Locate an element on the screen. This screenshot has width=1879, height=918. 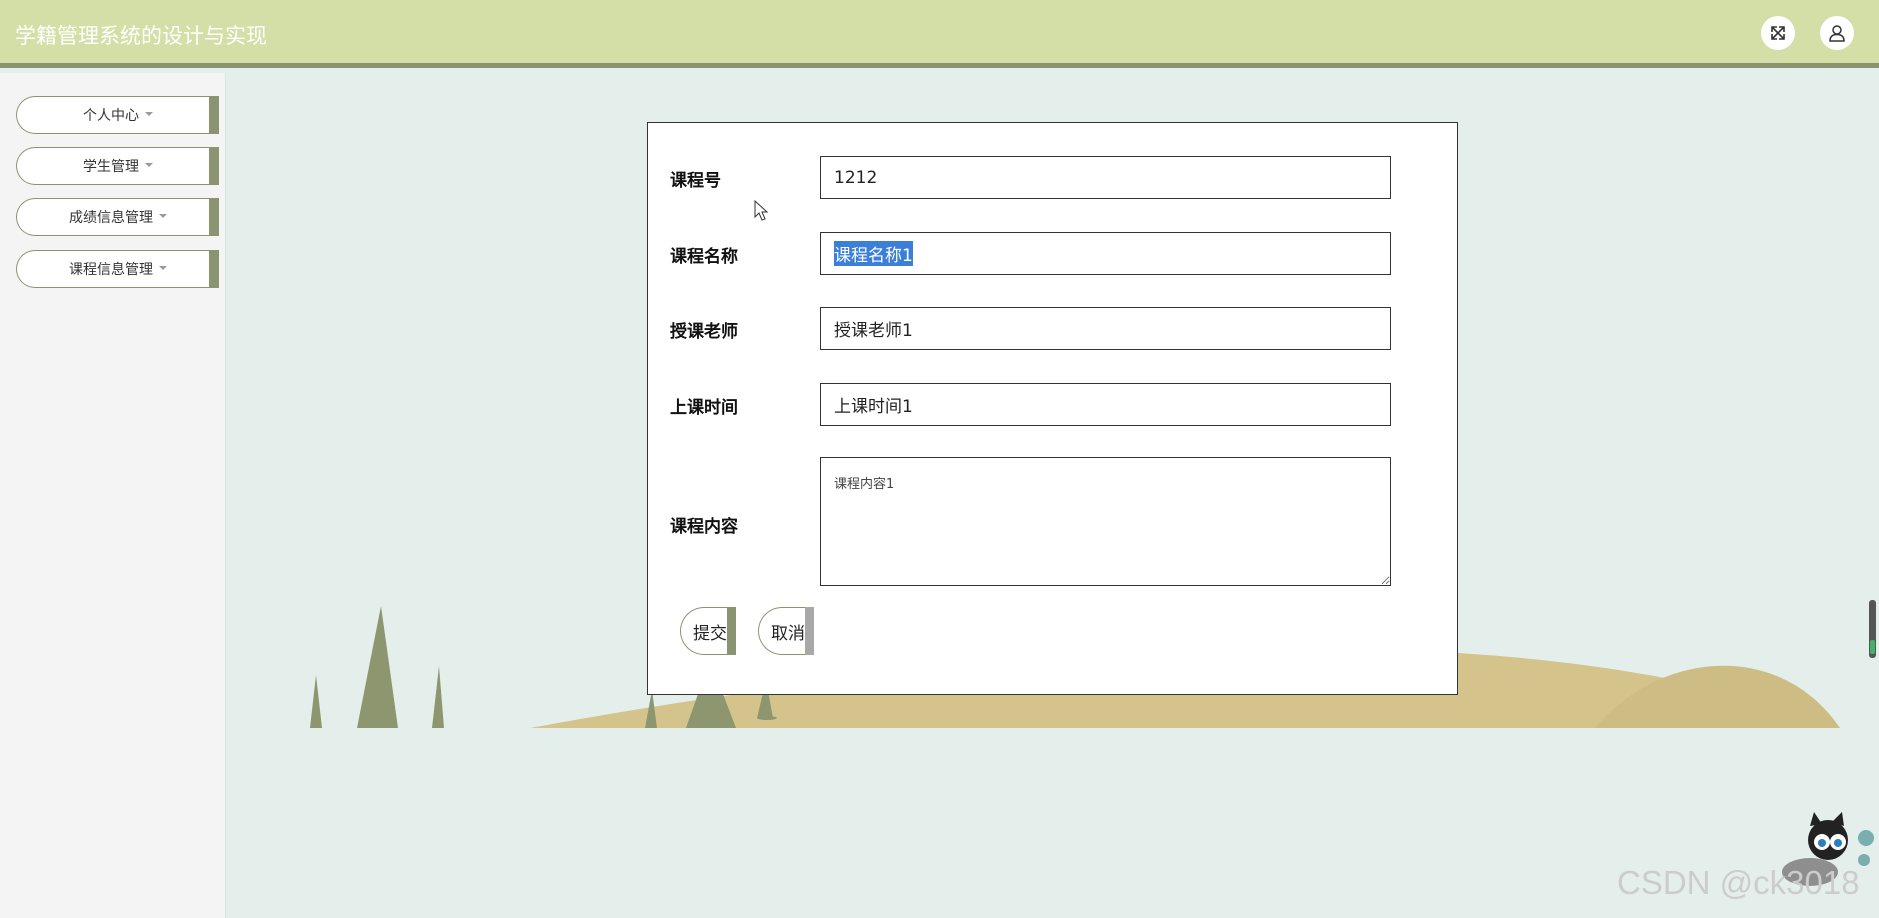
submit-button: 提交 is located at coordinates (708, 631).